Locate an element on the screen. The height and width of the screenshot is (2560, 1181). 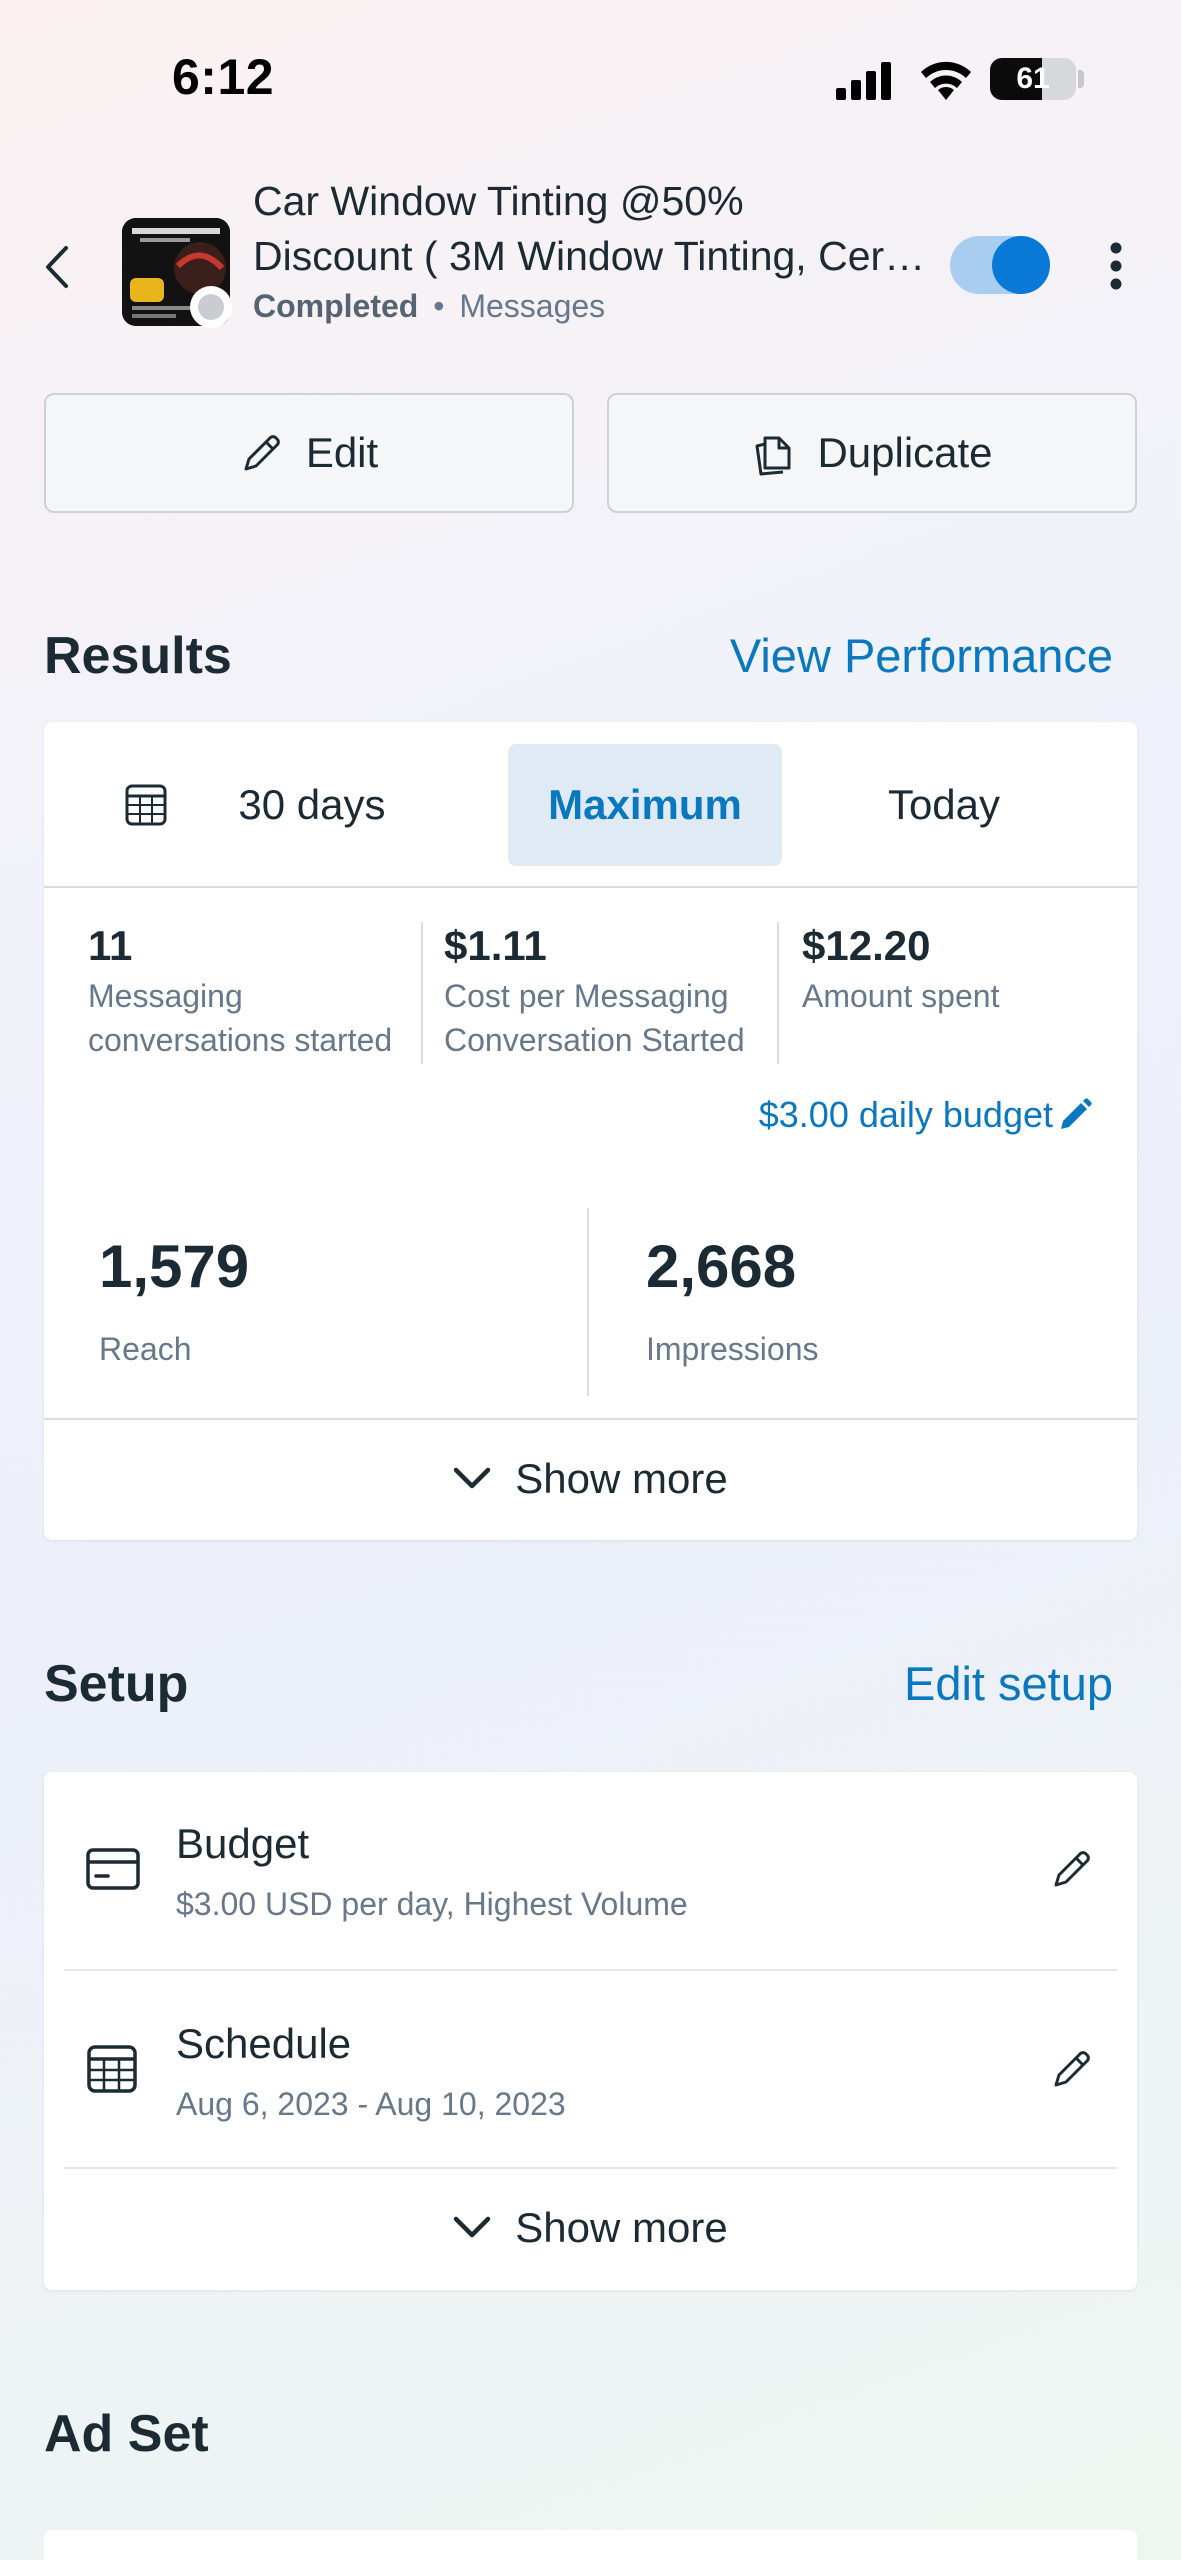
campaign-status: Completed is located at coordinates (336, 306).